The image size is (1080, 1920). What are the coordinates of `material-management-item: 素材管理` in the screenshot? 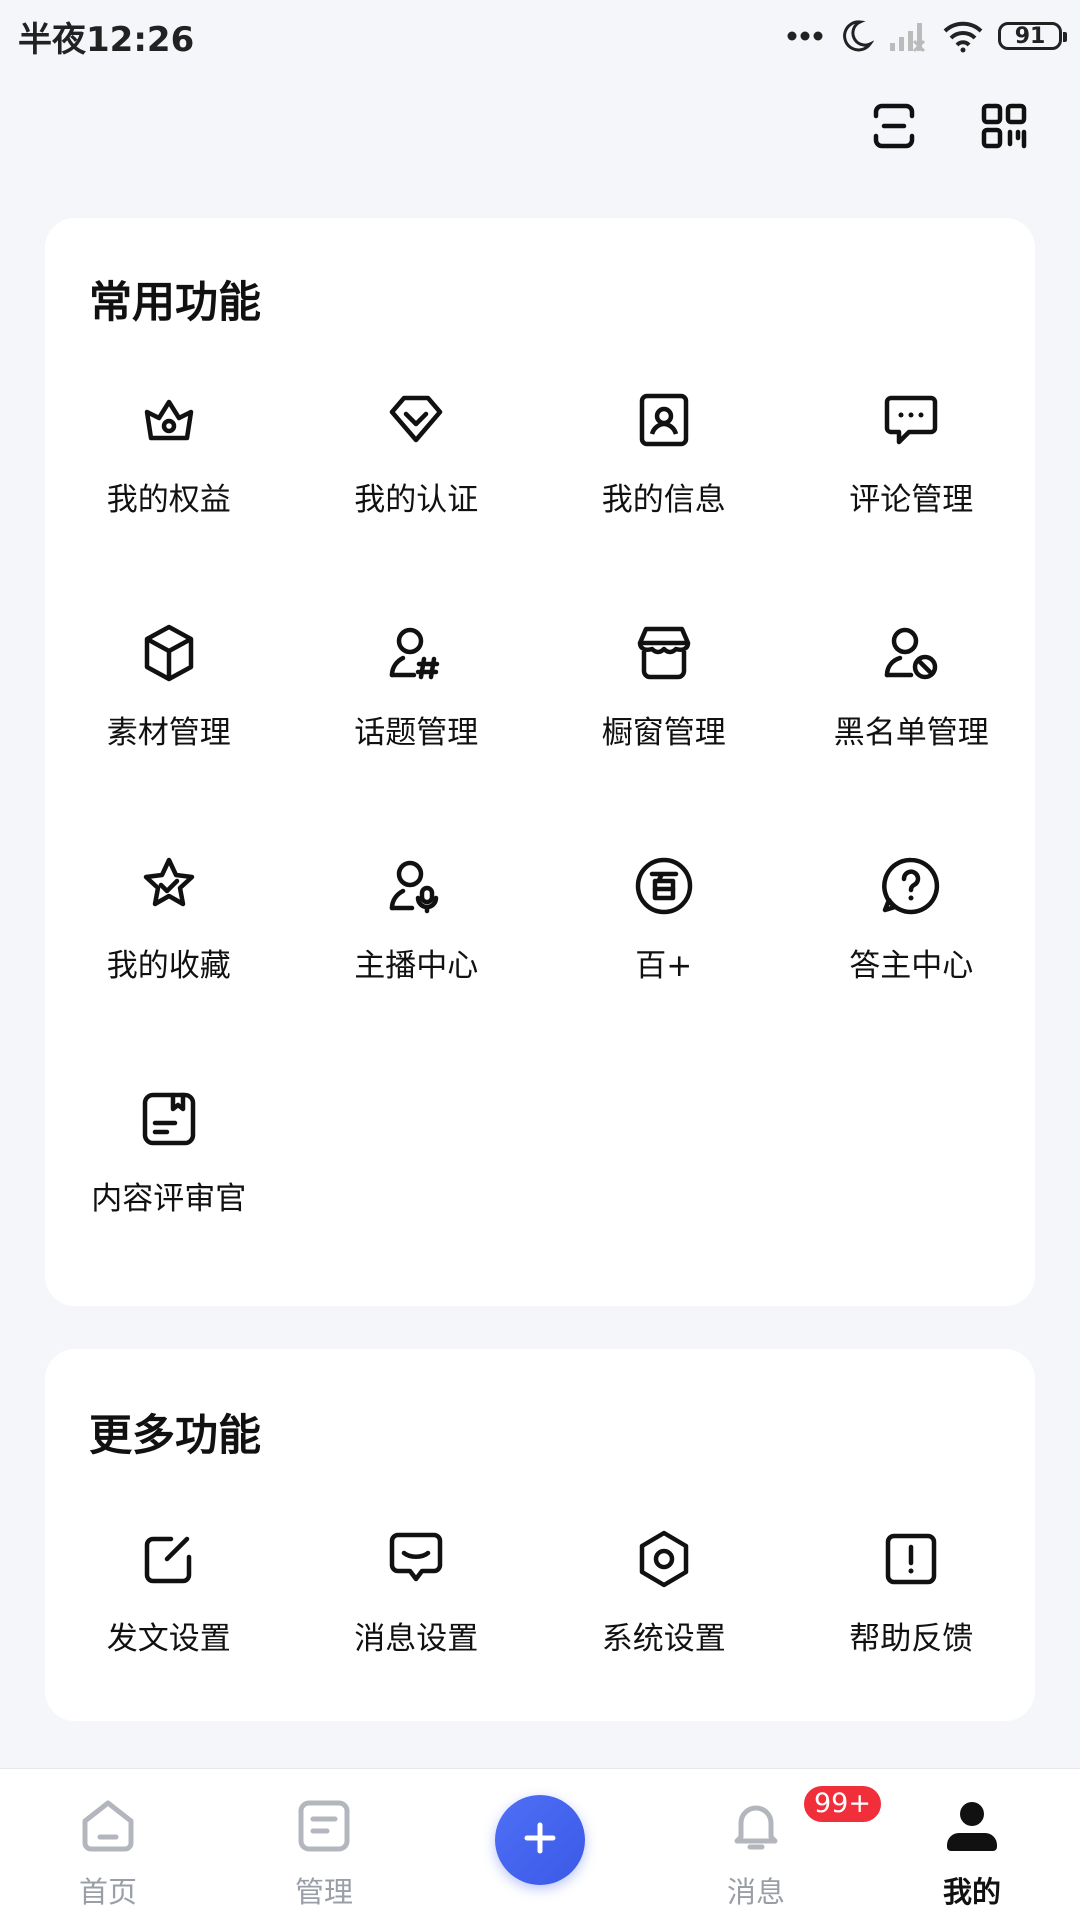 It's located at (169, 737).